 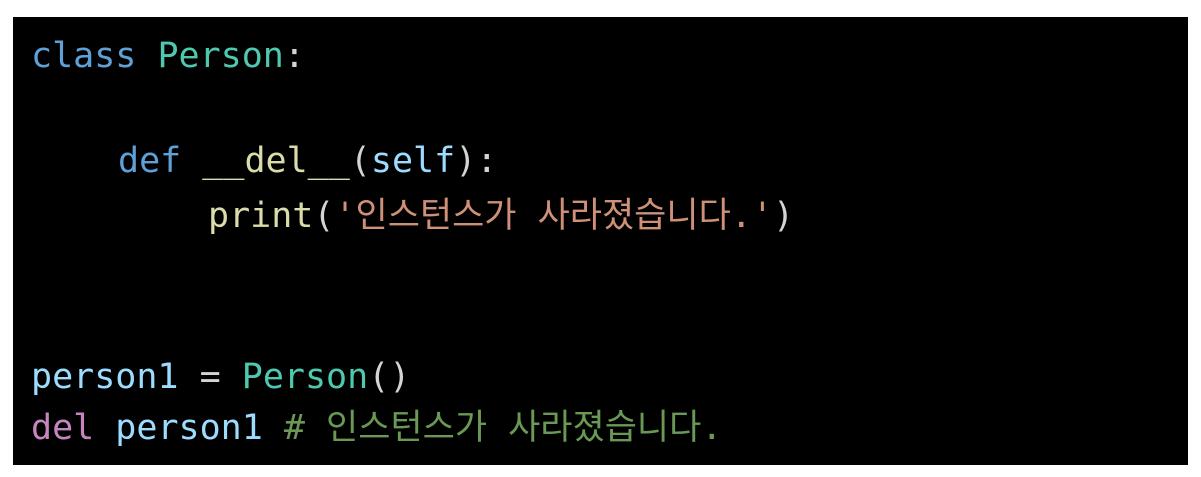 What do you see at coordinates (210, 377) in the screenshot?
I see `assign-operator: =` at bounding box center [210, 377].